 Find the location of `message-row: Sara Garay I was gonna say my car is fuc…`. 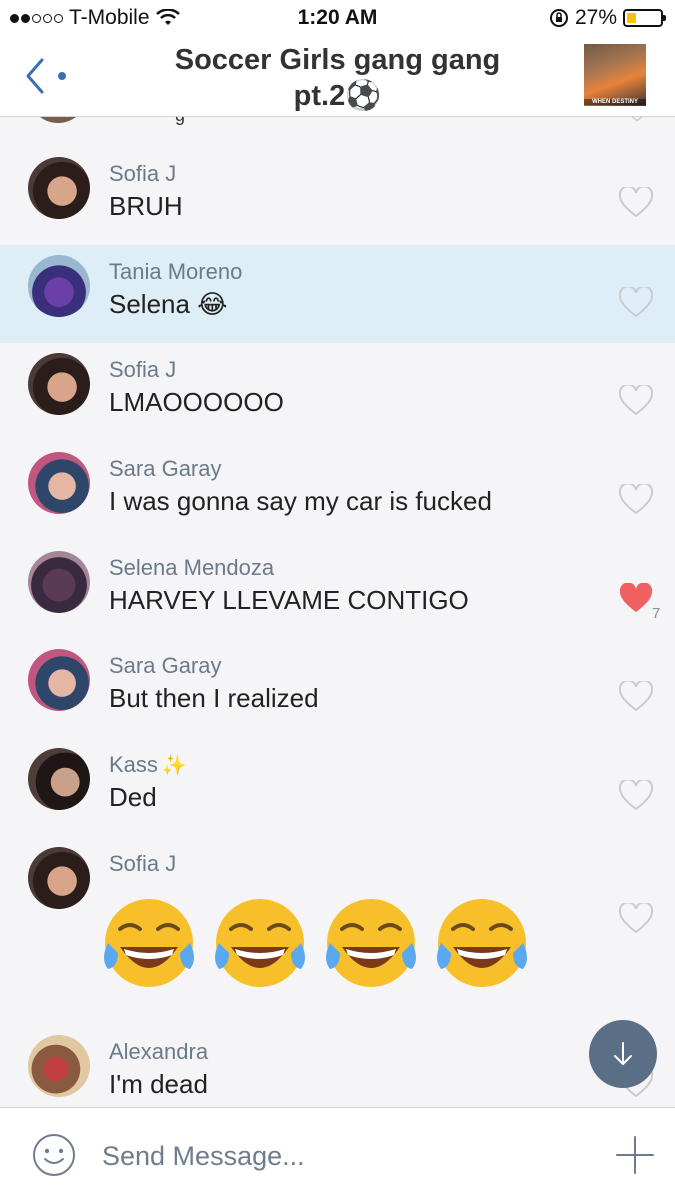

message-row: Sara Garay I was gonna say my car is fuc… is located at coordinates (337, 491).